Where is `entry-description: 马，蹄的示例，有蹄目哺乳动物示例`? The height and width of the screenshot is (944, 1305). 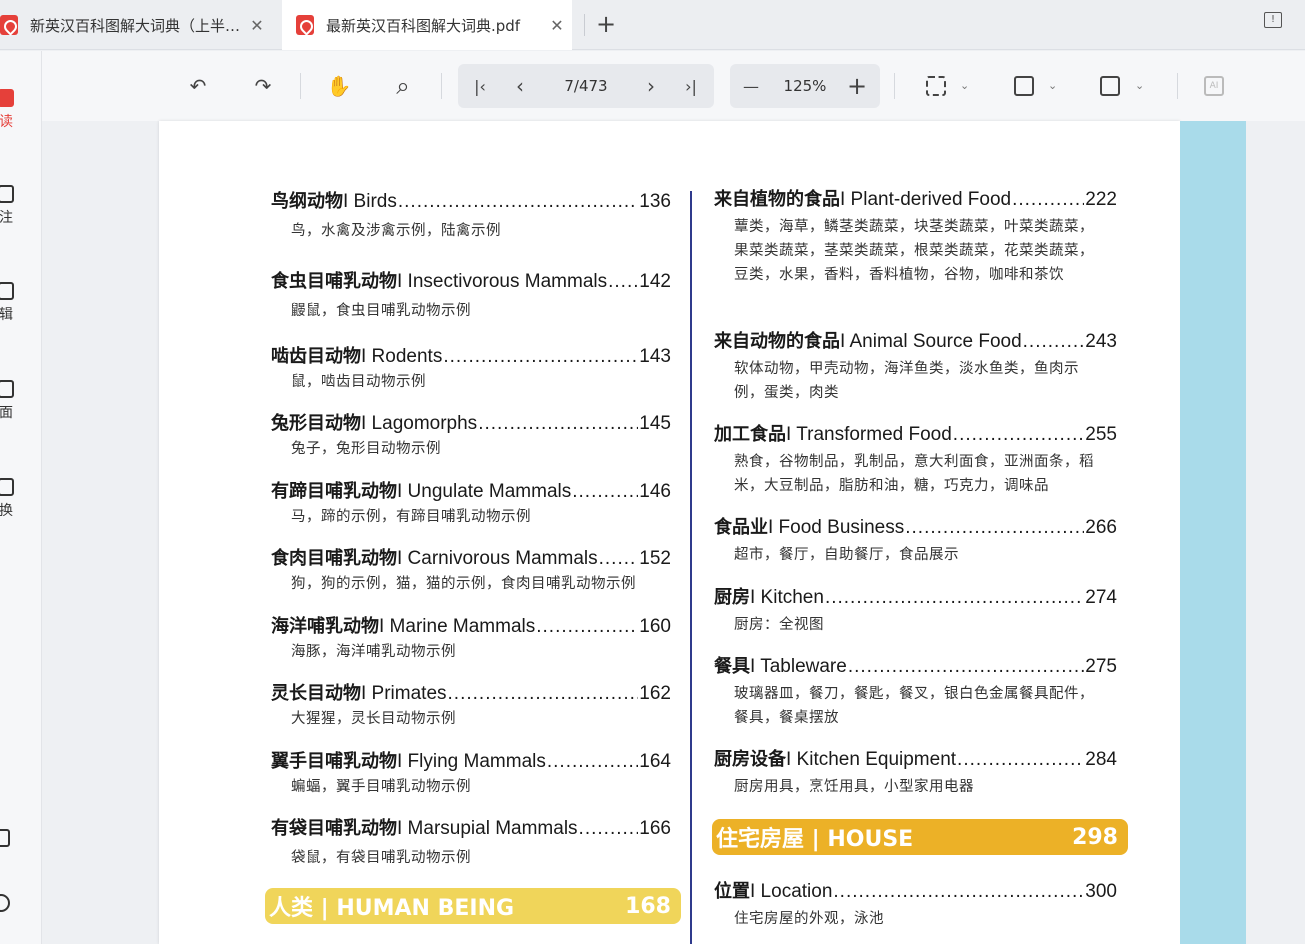
entry-description: 马，蹄的示例，有蹄目哺乳动物示例 is located at coordinates (411, 517).